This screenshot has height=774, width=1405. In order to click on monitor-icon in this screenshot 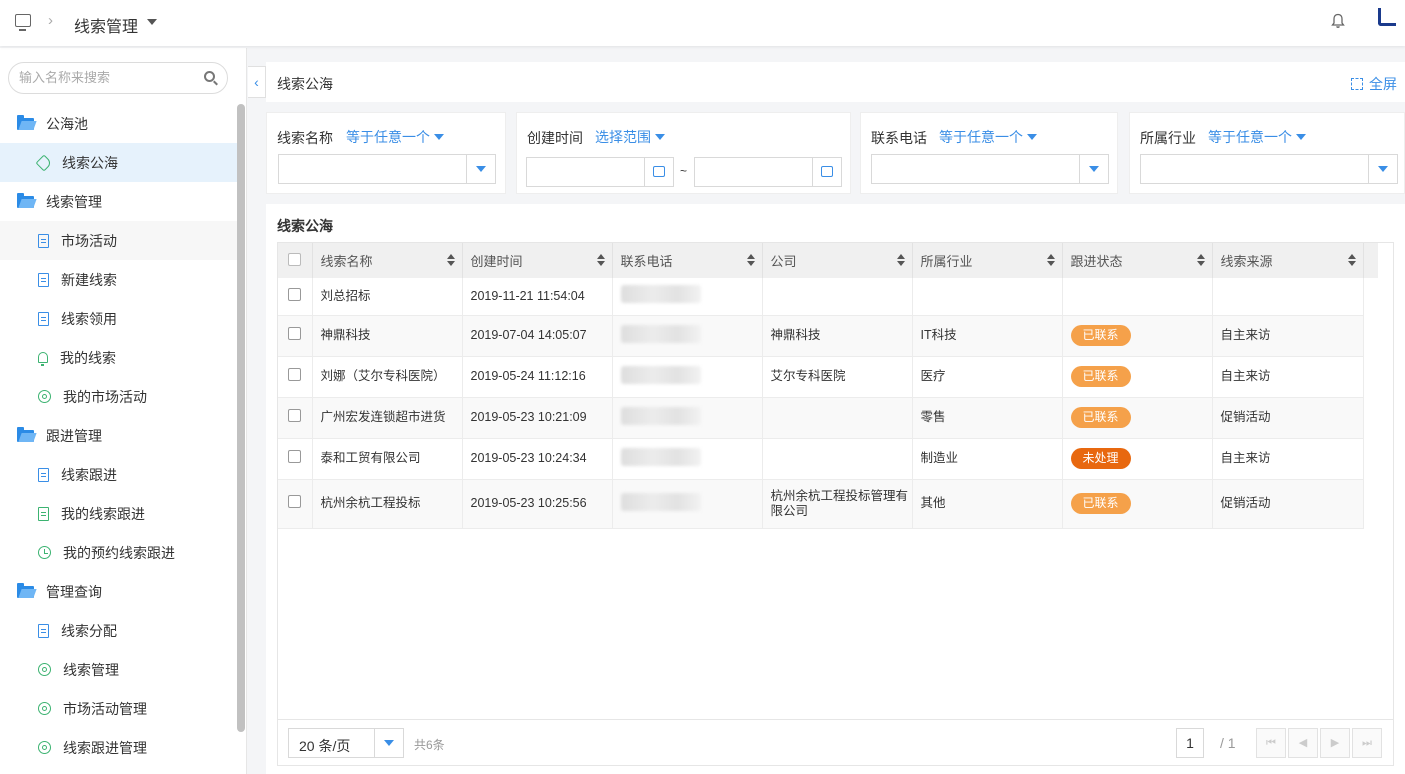, I will do `click(23, 22)`.